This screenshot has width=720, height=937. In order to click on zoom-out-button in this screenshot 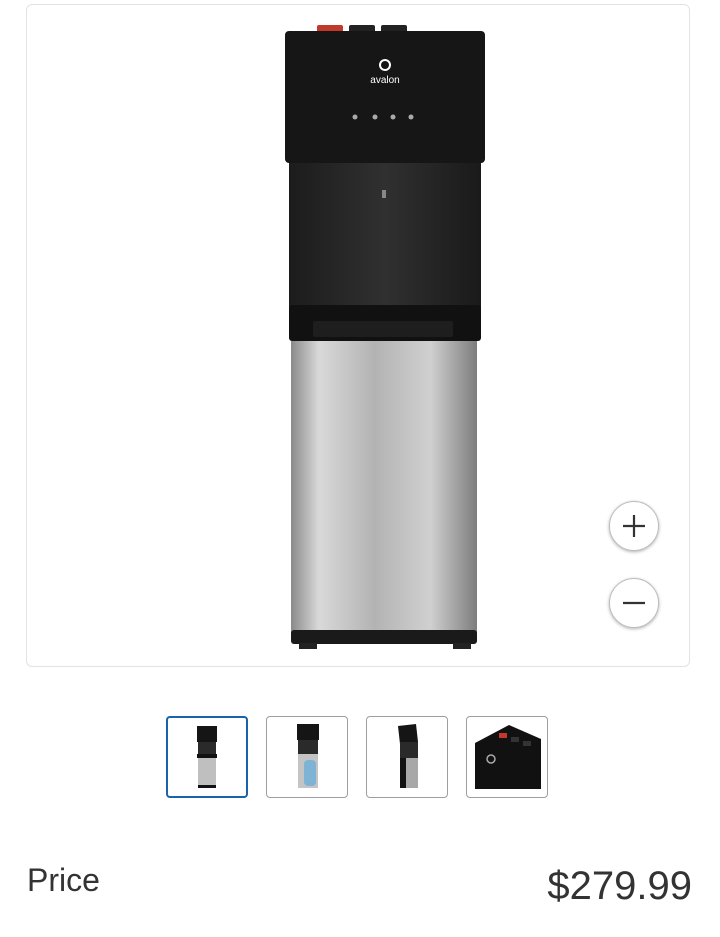, I will do `click(634, 603)`.